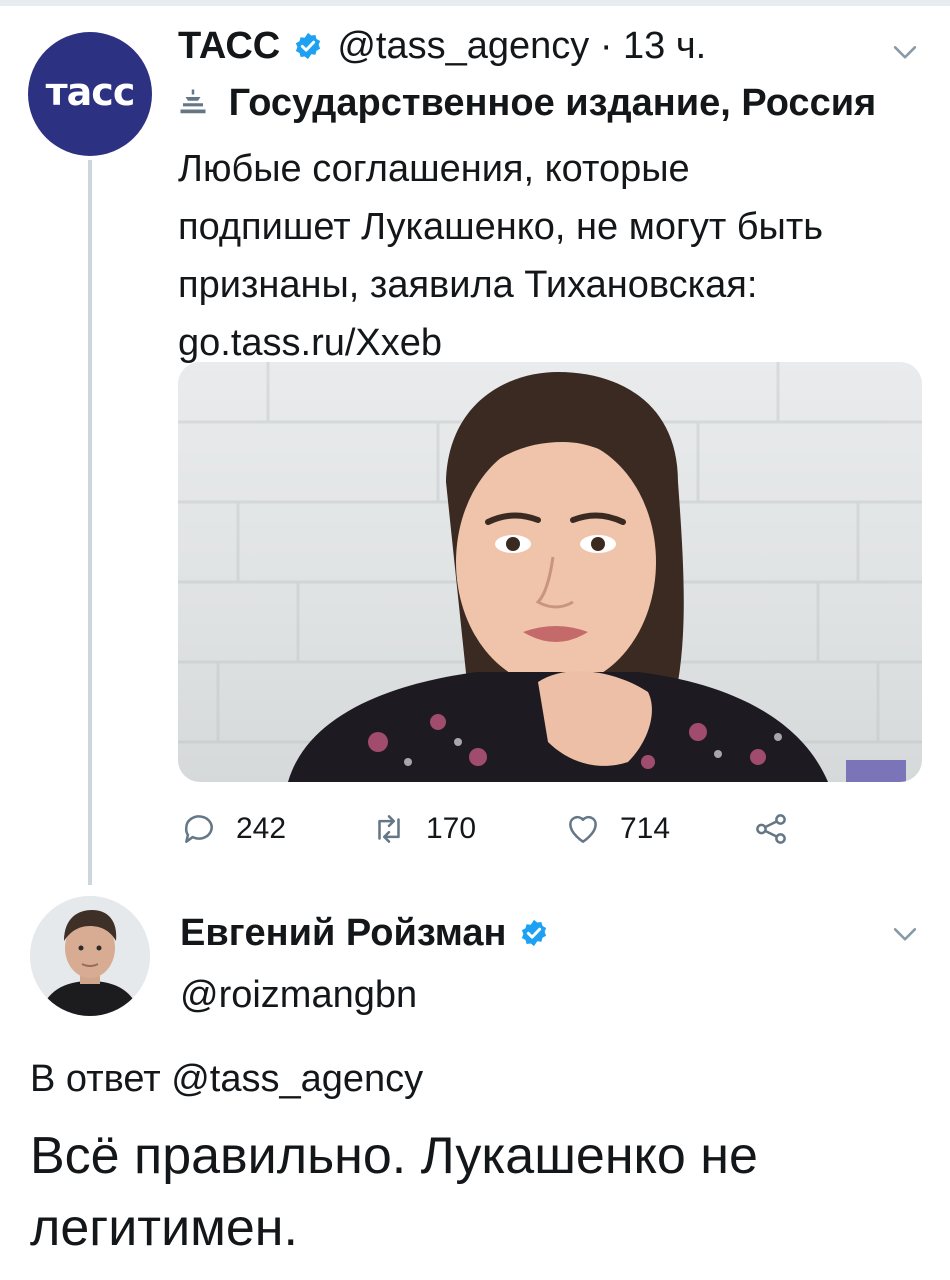 The image size is (950, 1280). I want to click on tweet-header: ТАСС @tass_agency · 13 ч., so click(442, 46).